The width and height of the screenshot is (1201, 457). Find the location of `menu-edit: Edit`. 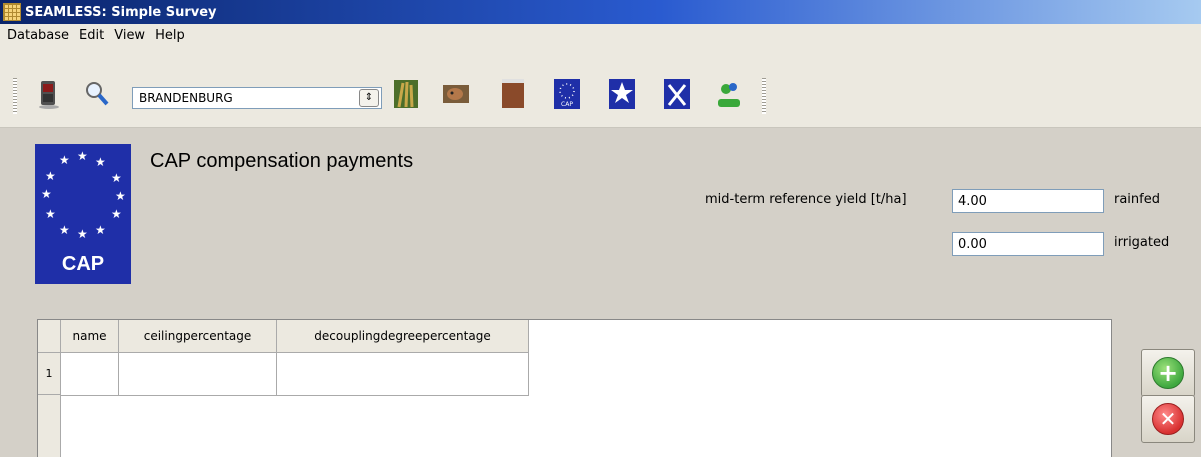

menu-edit: Edit is located at coordinates (91, 35).